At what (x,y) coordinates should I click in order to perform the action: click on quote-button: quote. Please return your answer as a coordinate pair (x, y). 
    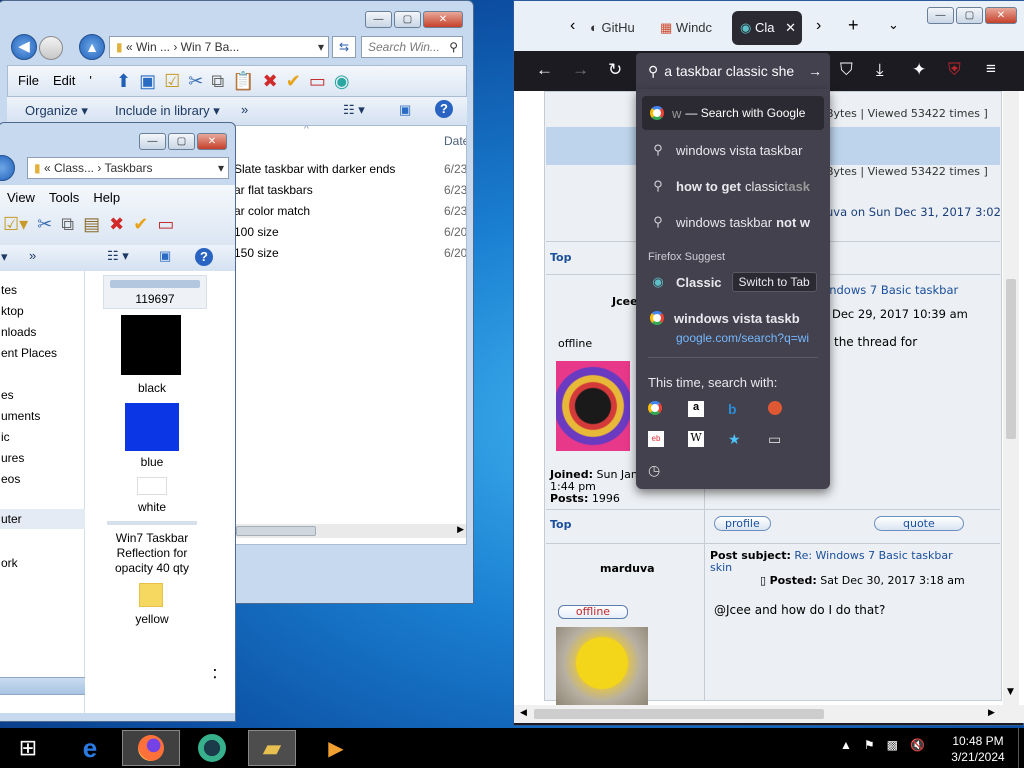
    Looking at the image, I should click on (919, 523).